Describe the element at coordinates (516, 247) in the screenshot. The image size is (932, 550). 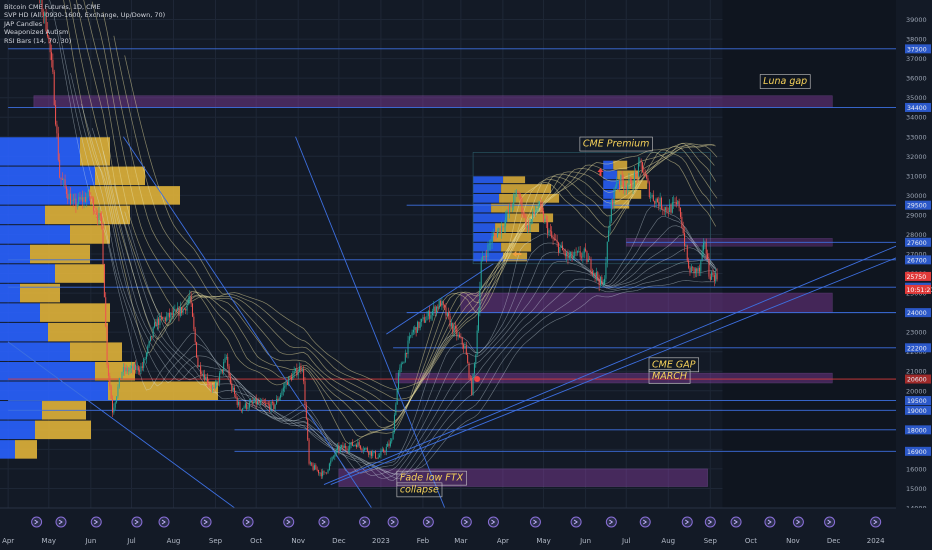
I see `volume-profile-down` at that location.